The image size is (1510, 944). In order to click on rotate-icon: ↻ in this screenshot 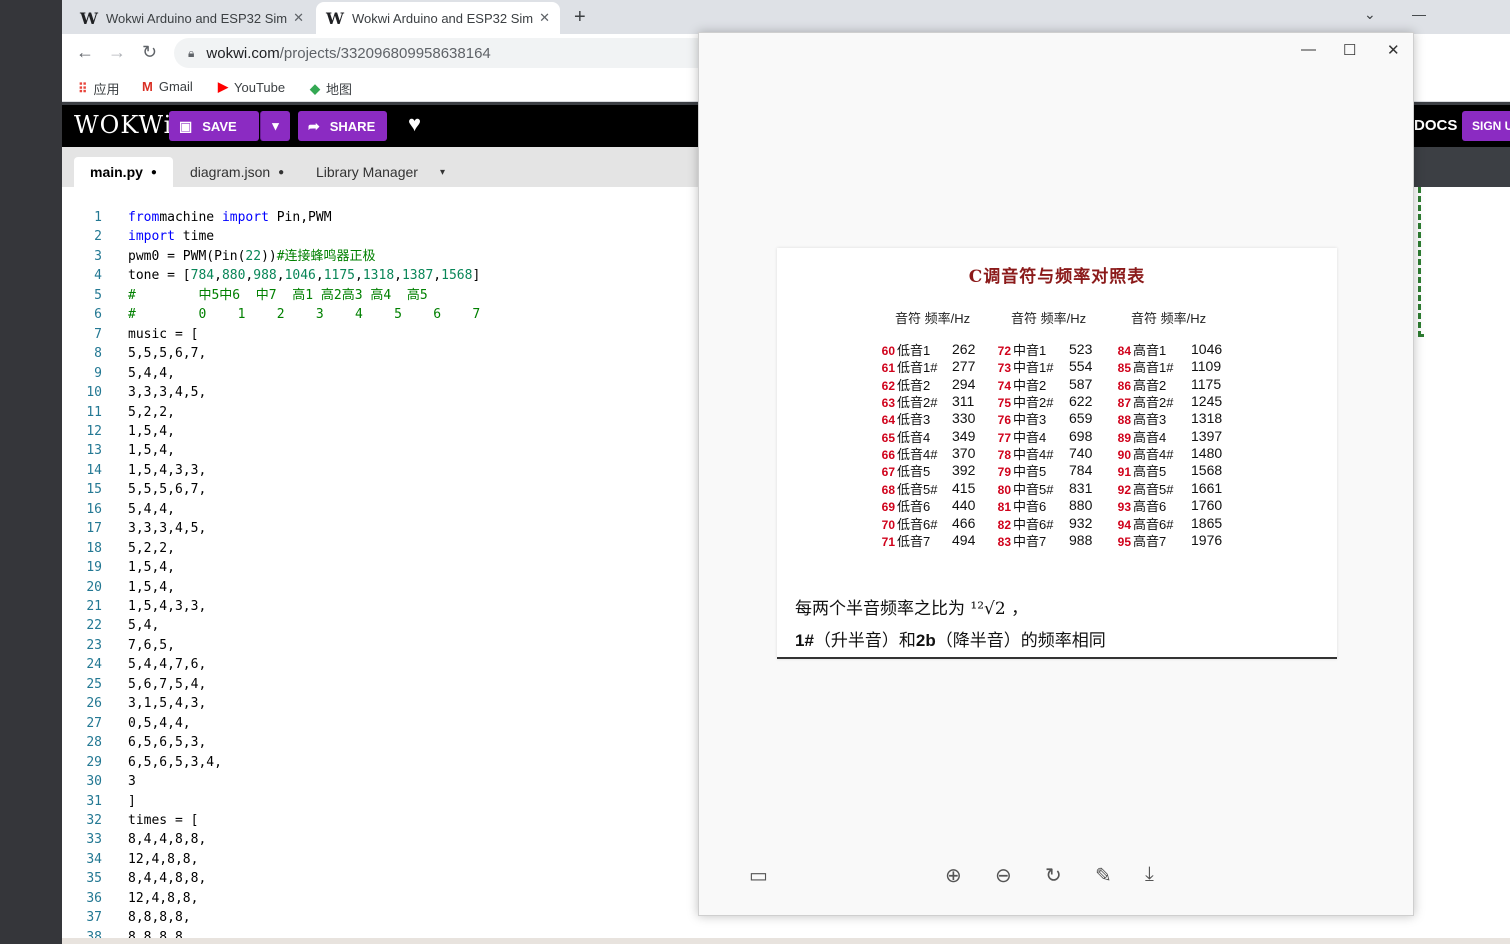, I will do `click(1053, 875)`.